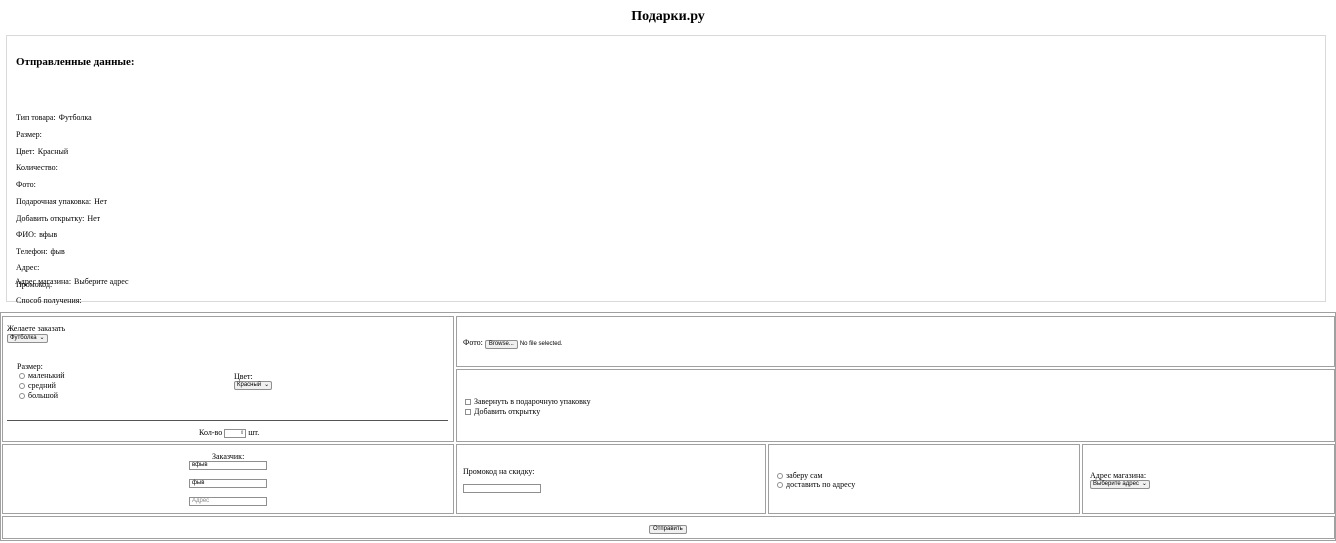  I want to click on delivery-option-courier: доставить по адресу, so click(816, 484).